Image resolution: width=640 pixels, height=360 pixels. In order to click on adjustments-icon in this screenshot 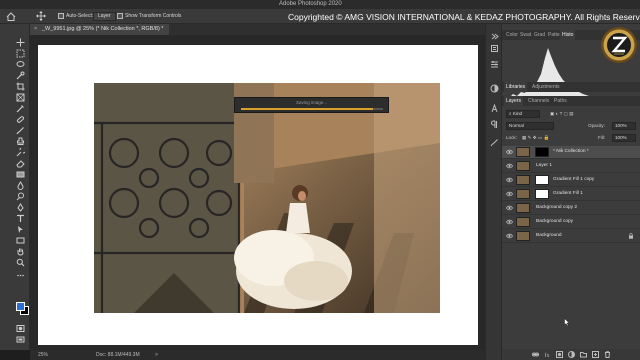, I will do `click(494, 88)`.